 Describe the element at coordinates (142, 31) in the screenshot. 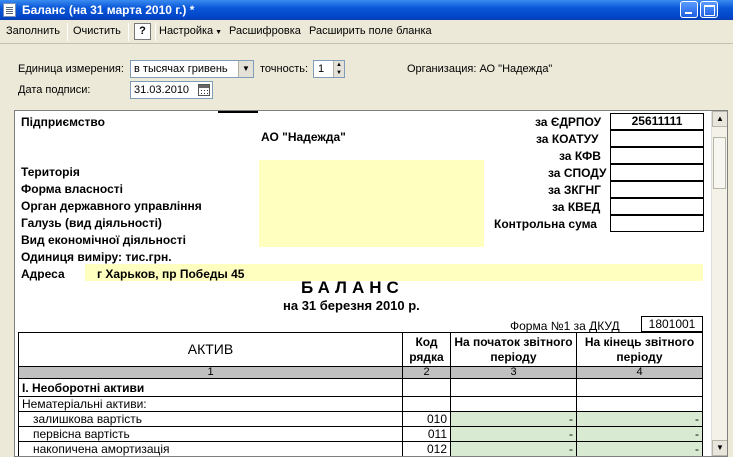

I see `help-button: ?` at that location.